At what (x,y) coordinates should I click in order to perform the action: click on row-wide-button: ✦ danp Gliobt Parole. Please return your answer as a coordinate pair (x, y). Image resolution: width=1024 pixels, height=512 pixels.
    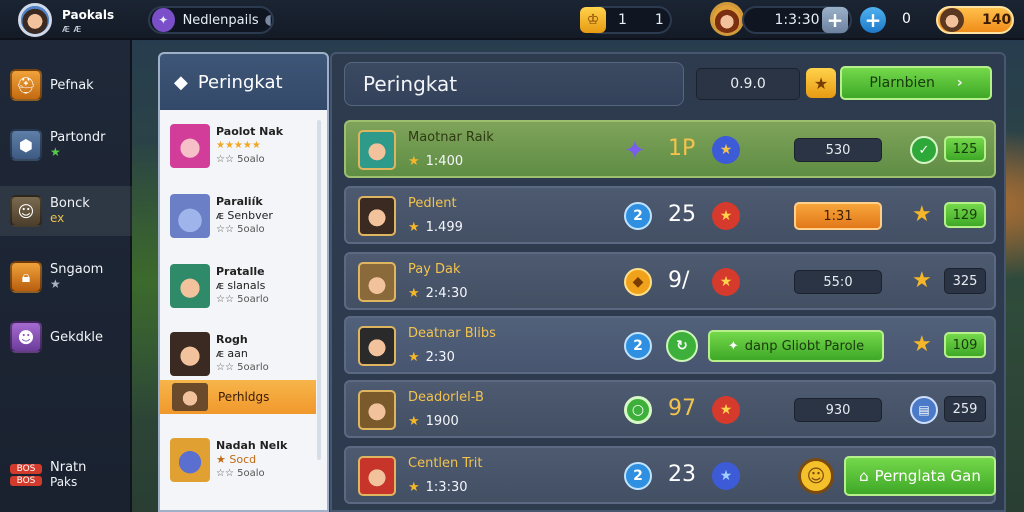
    Looking at the image, I should click on (796, 346).